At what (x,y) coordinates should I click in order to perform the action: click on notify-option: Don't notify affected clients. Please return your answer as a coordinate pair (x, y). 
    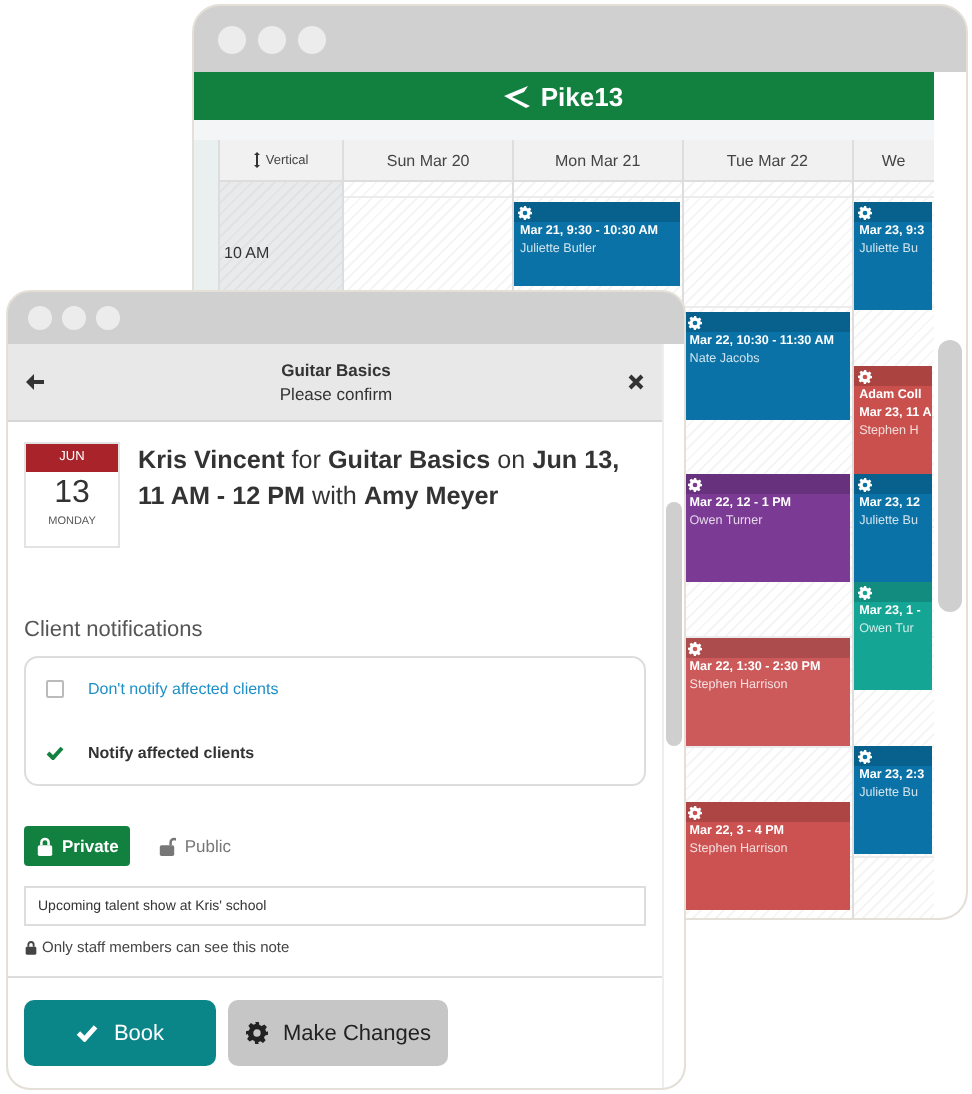
    Looking at the image, I should click on (335, 689).